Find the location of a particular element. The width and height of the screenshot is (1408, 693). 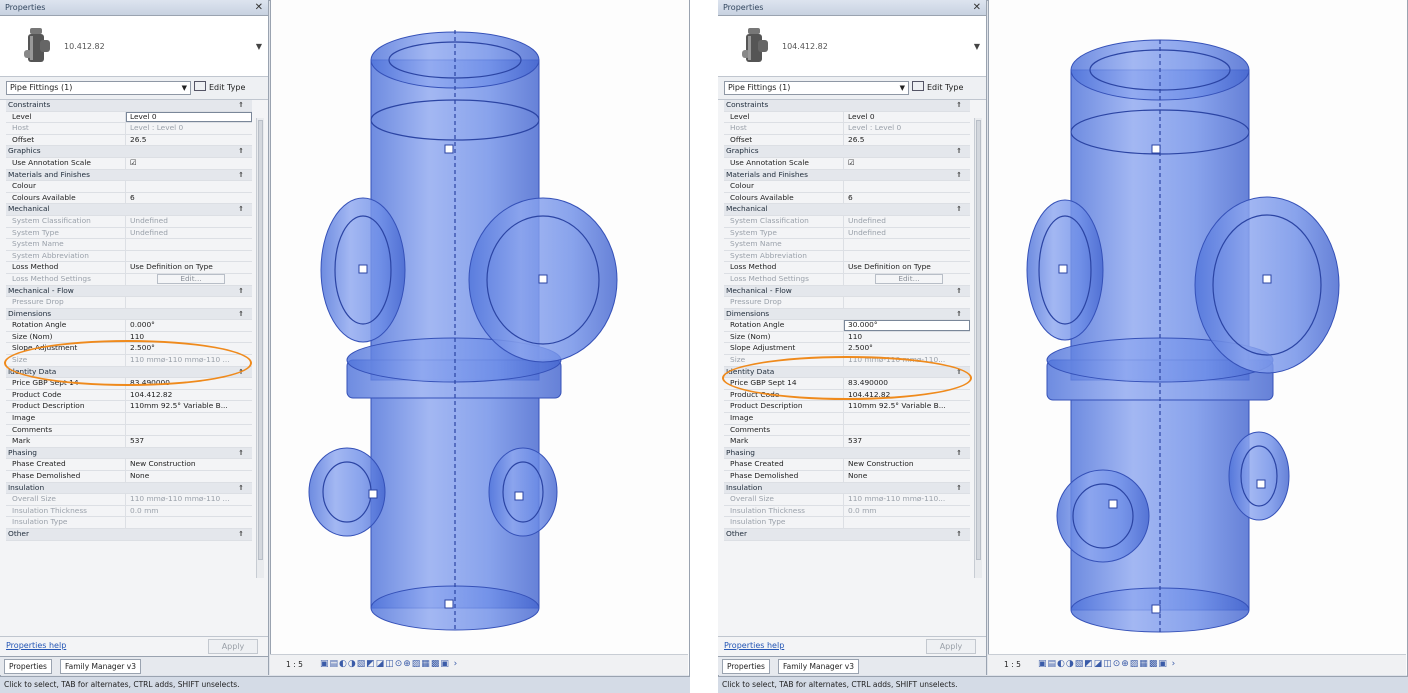

property-row: Colours Available 6 is located at coordinates (129, 198).